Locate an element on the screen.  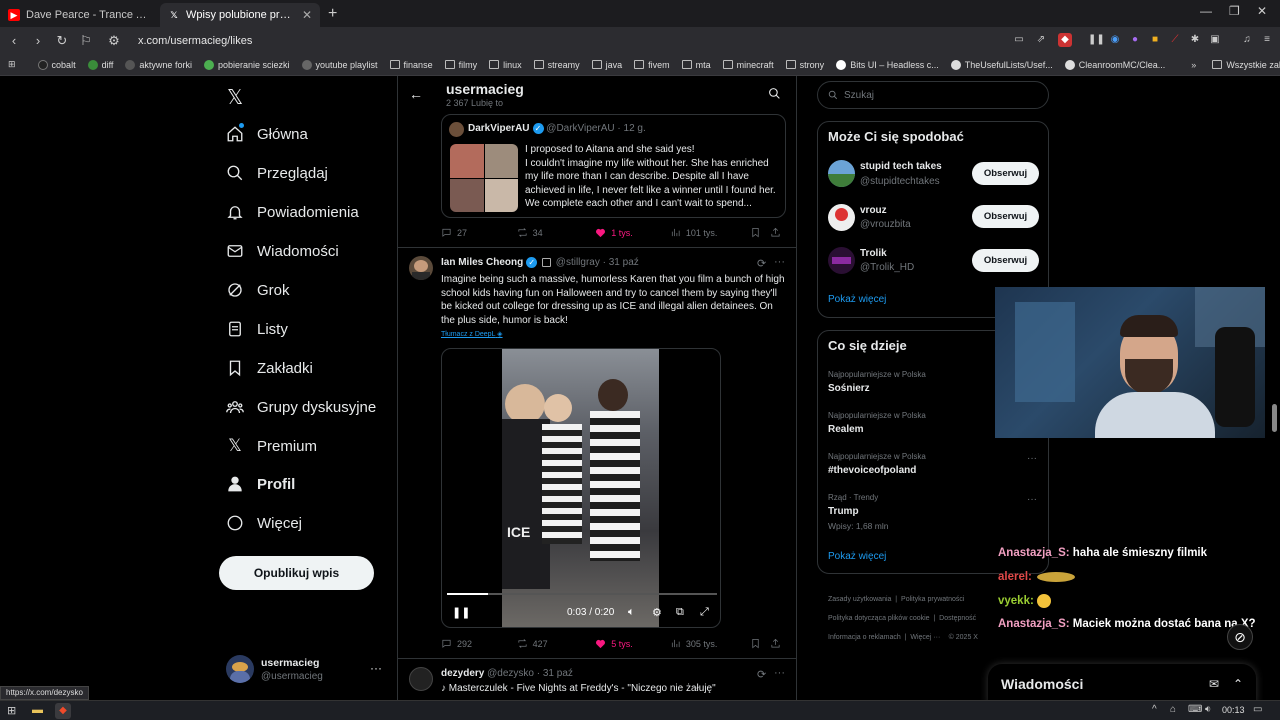
url-bar: x.com/usermacieg/likes is located at coordinates (195, 41).